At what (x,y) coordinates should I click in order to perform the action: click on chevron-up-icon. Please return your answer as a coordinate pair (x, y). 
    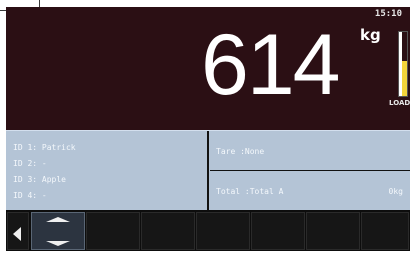
    Looking at the image, I should click on (58, 219).